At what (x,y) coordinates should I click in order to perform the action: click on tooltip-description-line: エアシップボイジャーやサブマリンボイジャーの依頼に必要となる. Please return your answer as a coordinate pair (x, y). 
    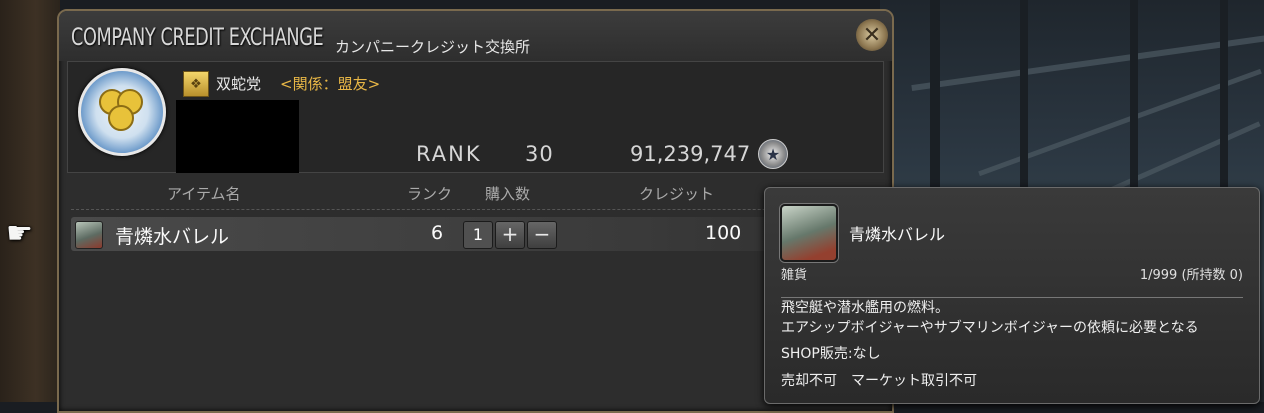
    Looking at the image, I should click on (990, 328).